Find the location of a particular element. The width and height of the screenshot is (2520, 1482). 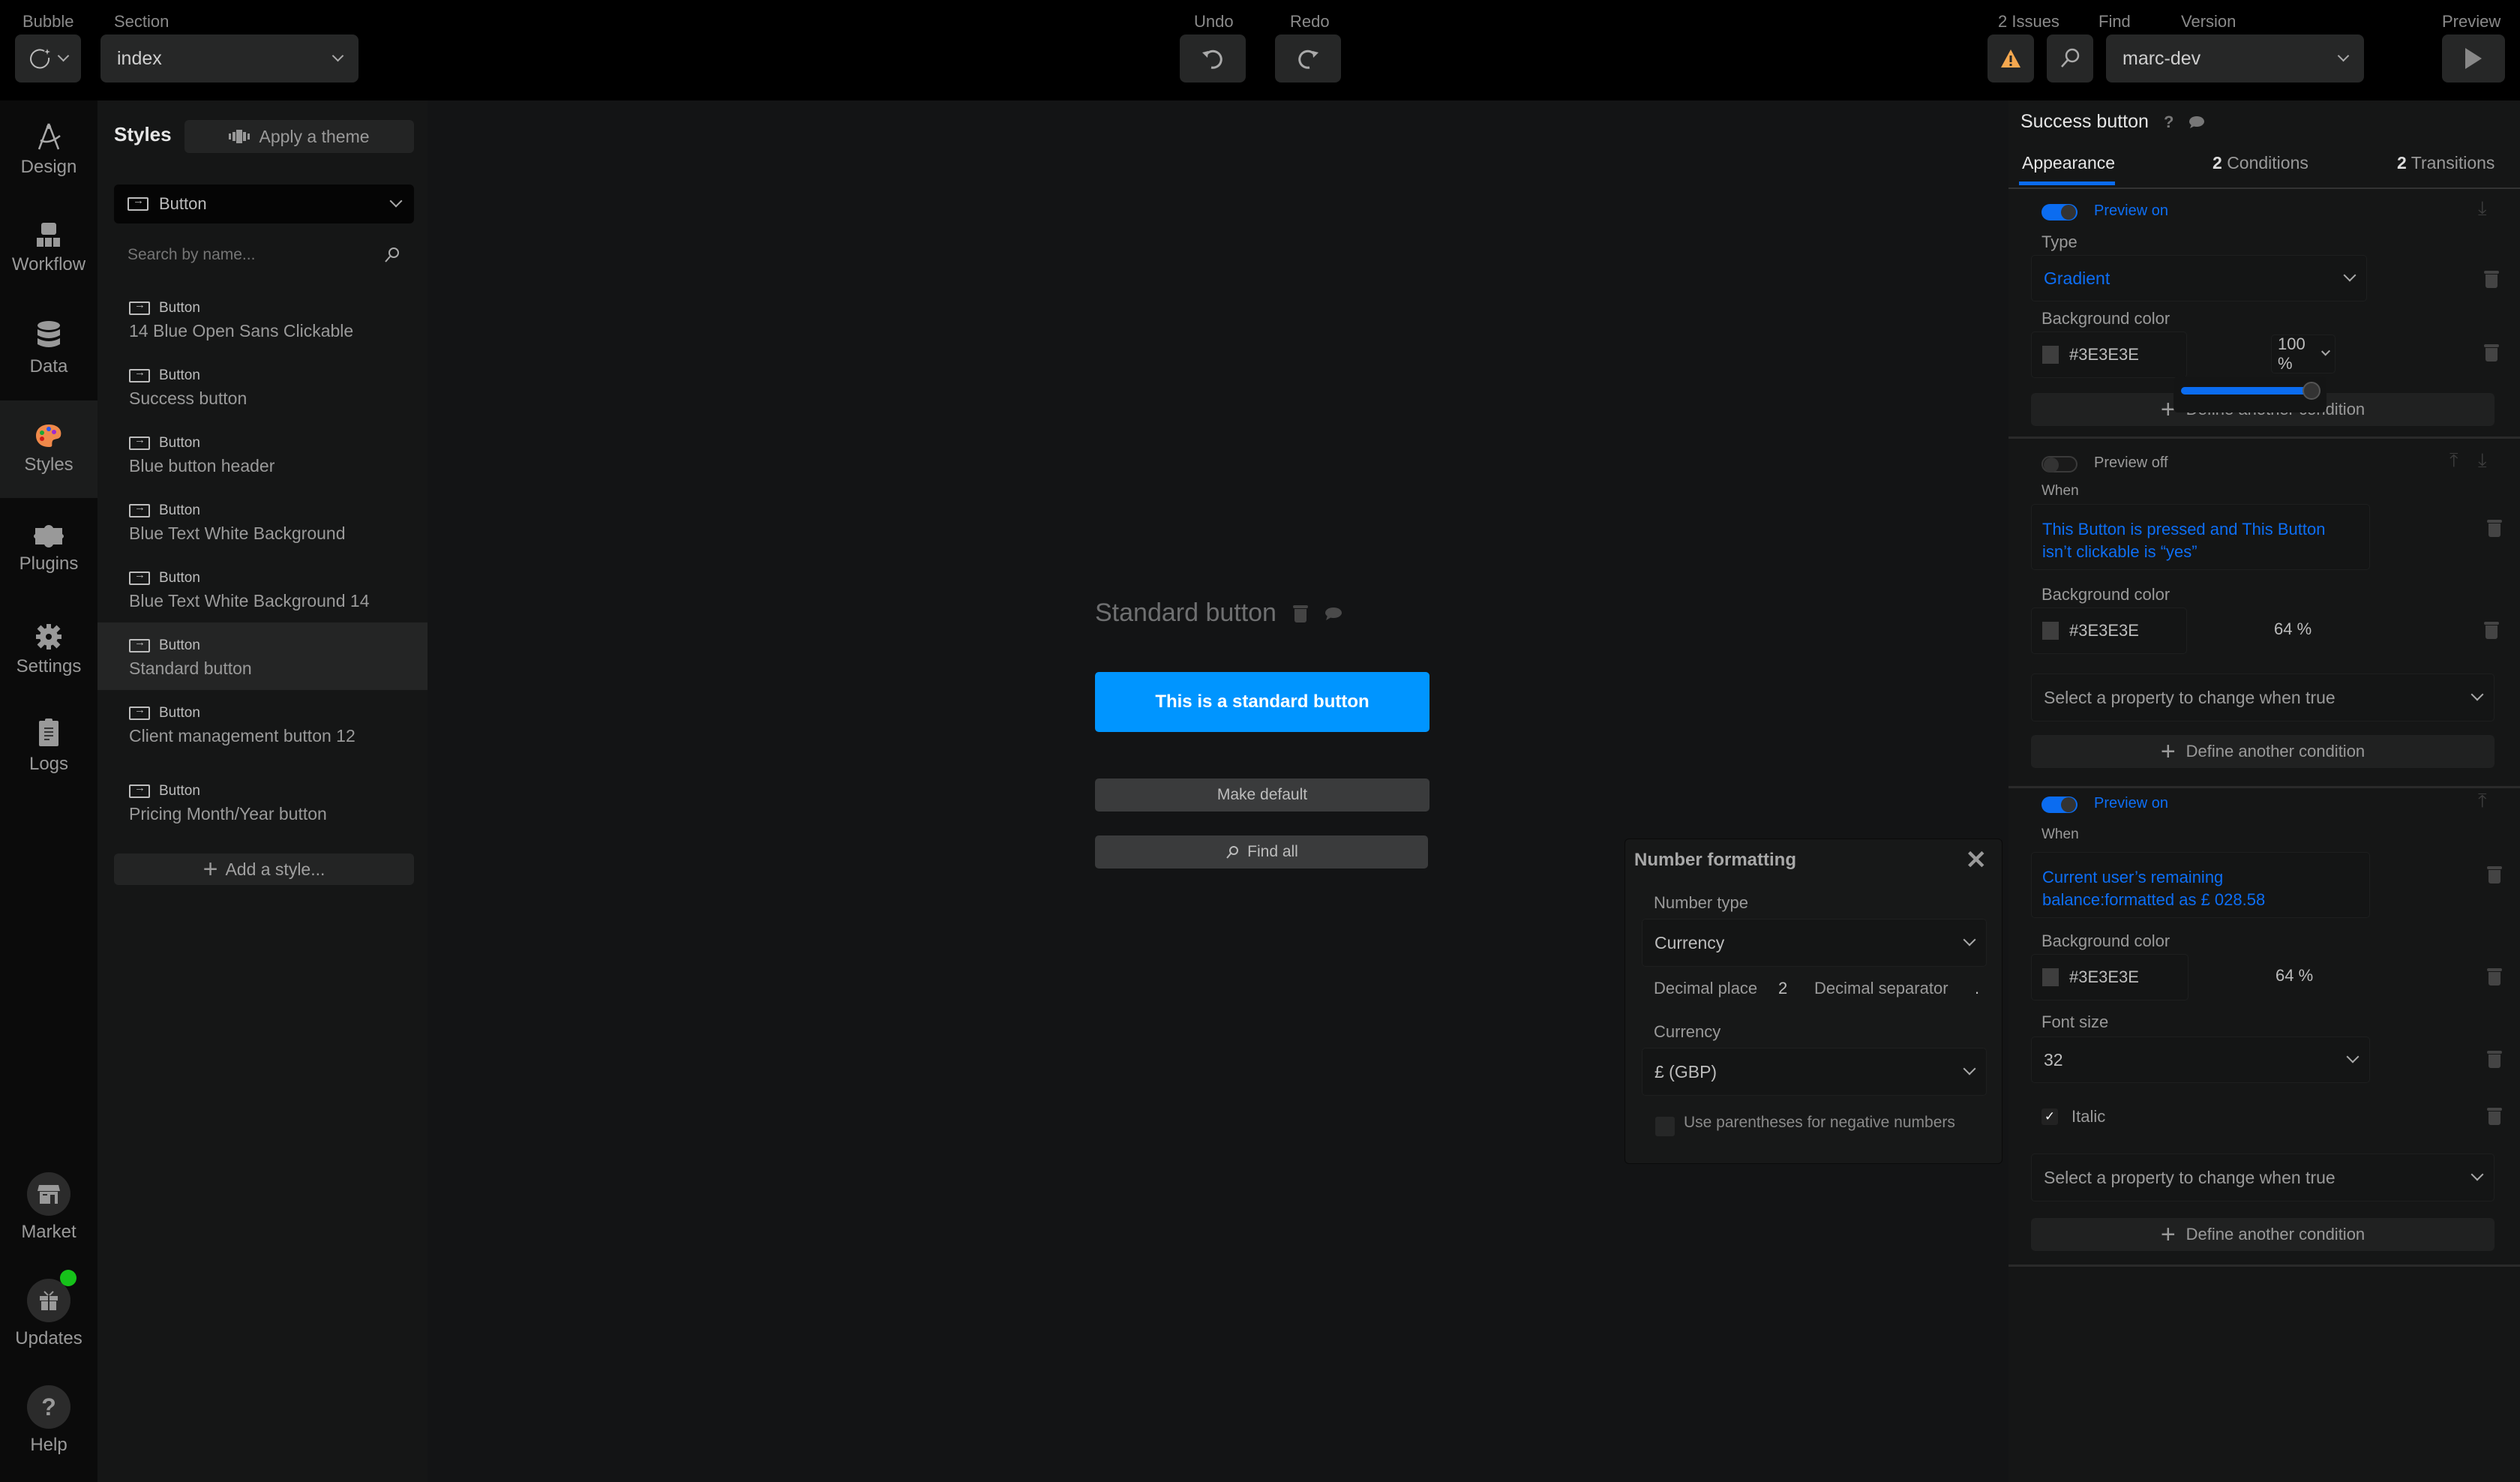

condition1-bg-value: #3E3E3E is located at coordinates (2104, 630).